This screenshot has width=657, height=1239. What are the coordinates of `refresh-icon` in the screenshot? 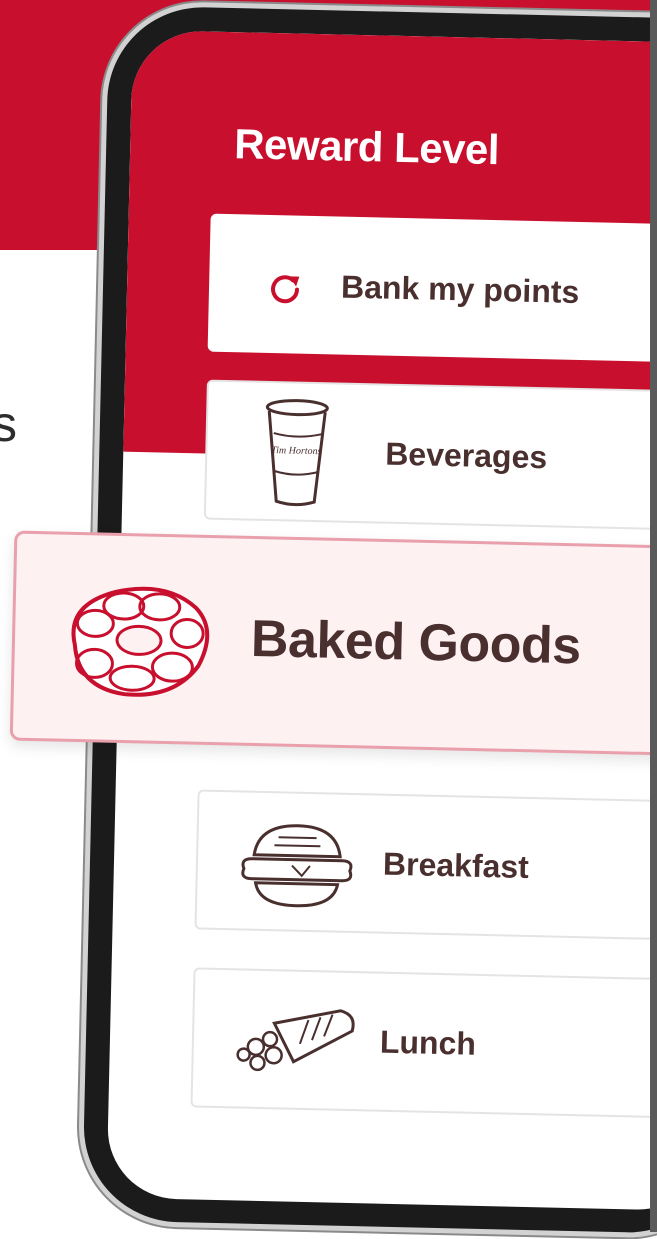 It's located at (285, 289).